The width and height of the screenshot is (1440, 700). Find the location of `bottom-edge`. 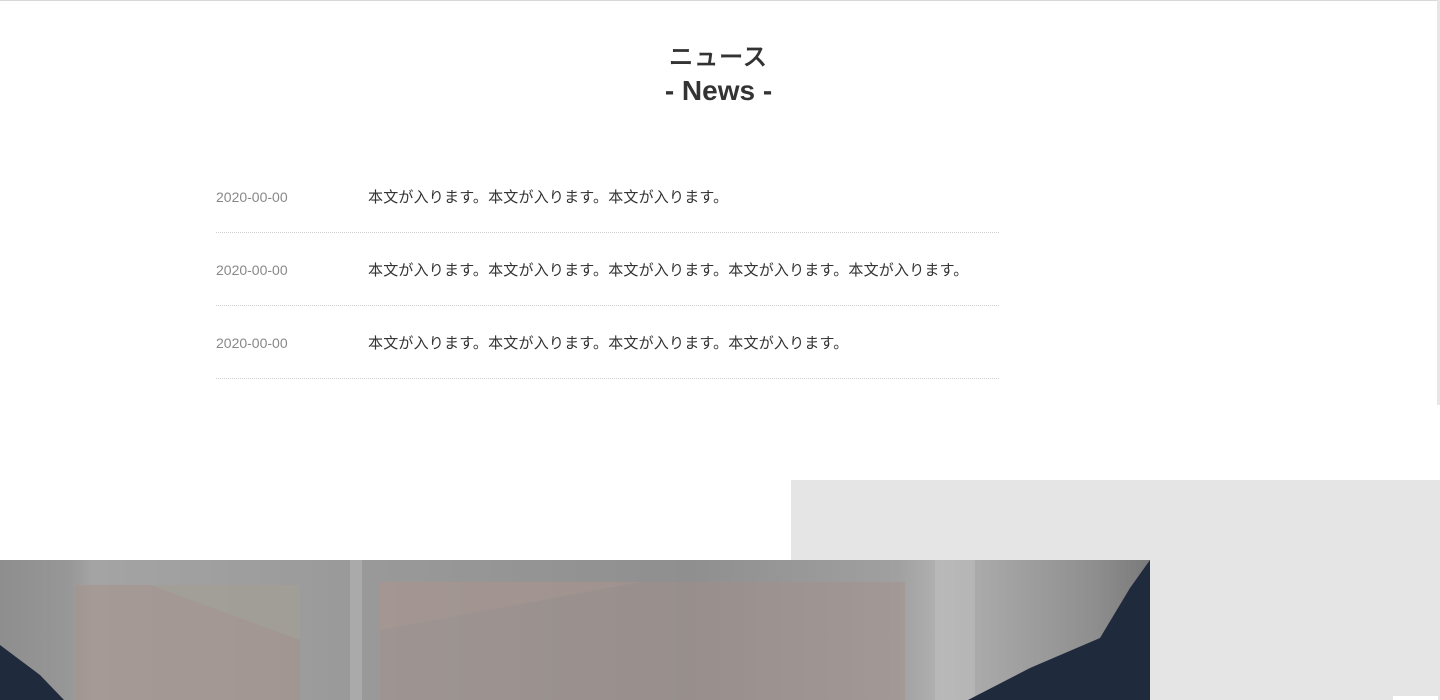

bottom-edge is located at coordinates (1415, 698).